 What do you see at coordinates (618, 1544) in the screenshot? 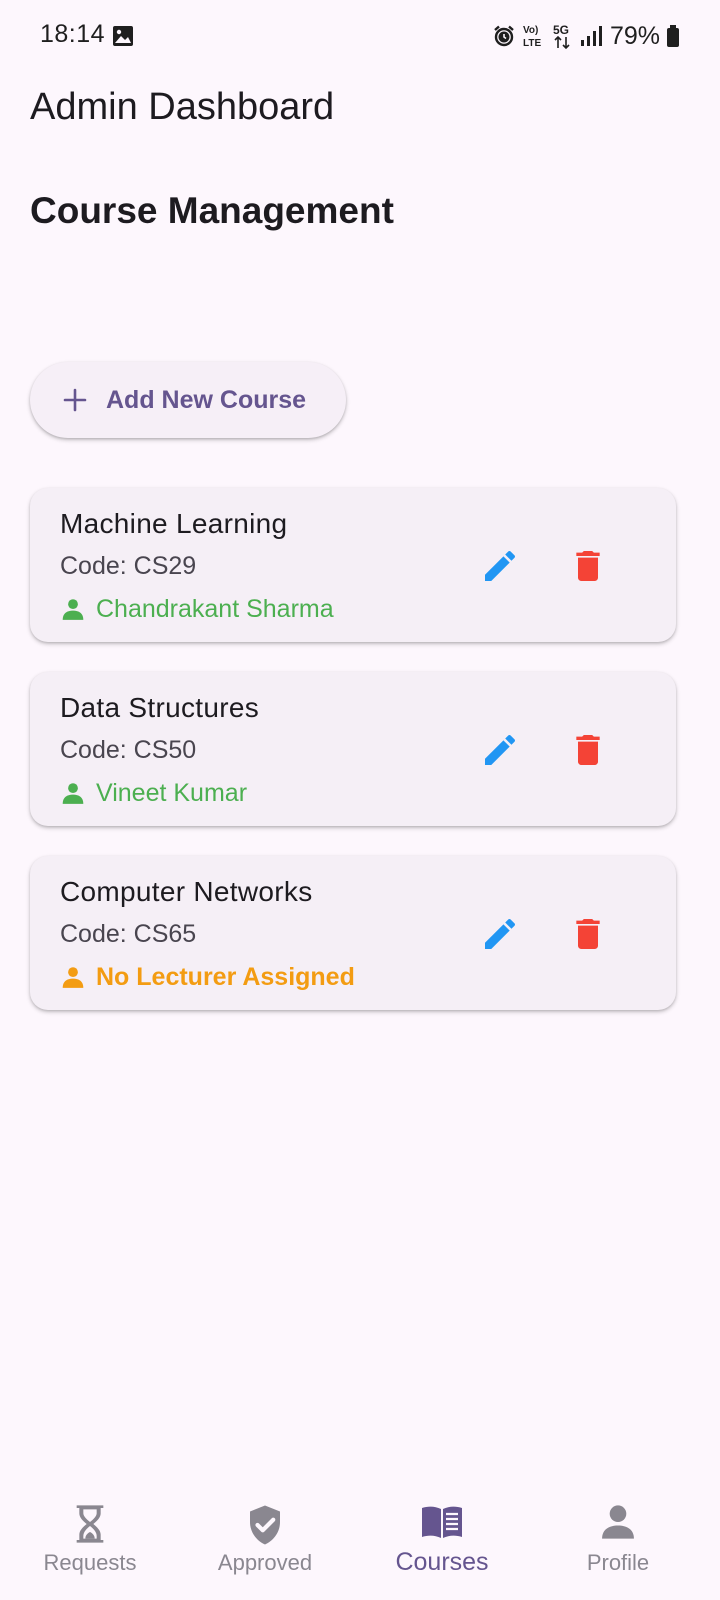
I see `nav-item-profile: Profile` at bounding box center [618, 1544].